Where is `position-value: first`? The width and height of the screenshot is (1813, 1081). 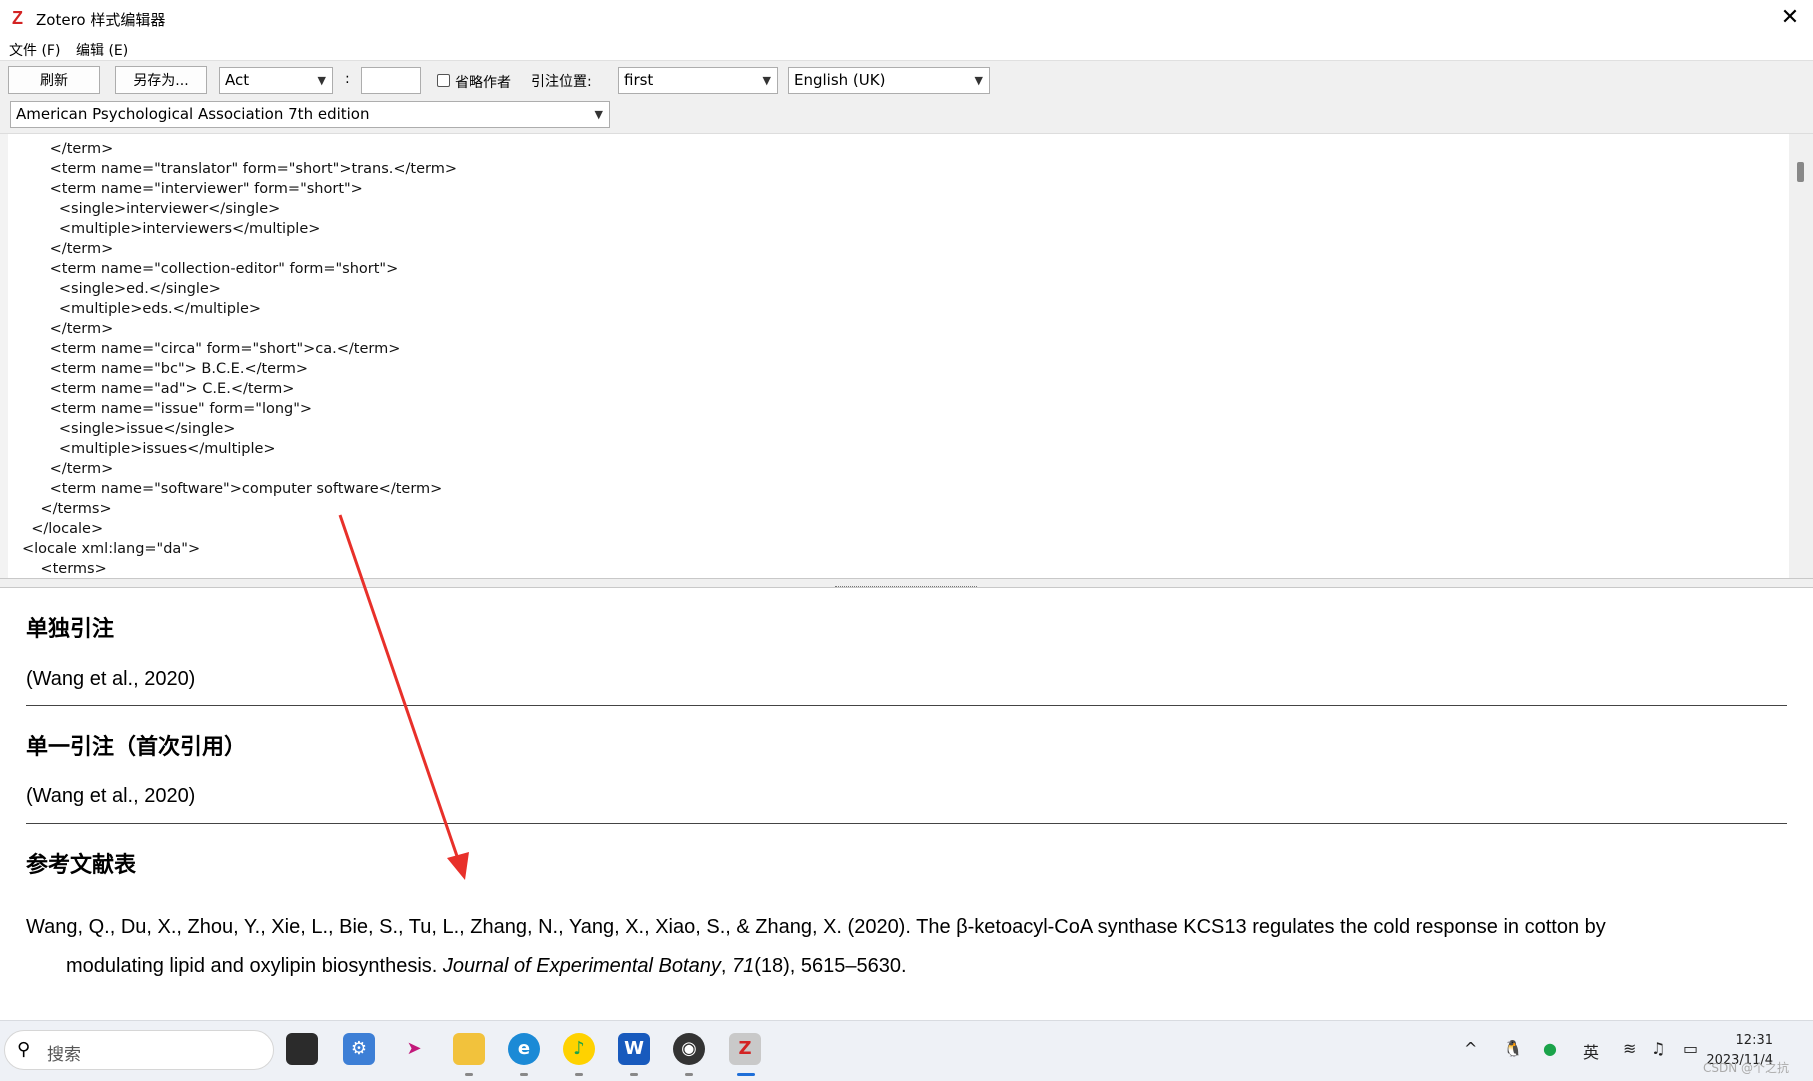
position-value: first is located at coordinates (639, 80).